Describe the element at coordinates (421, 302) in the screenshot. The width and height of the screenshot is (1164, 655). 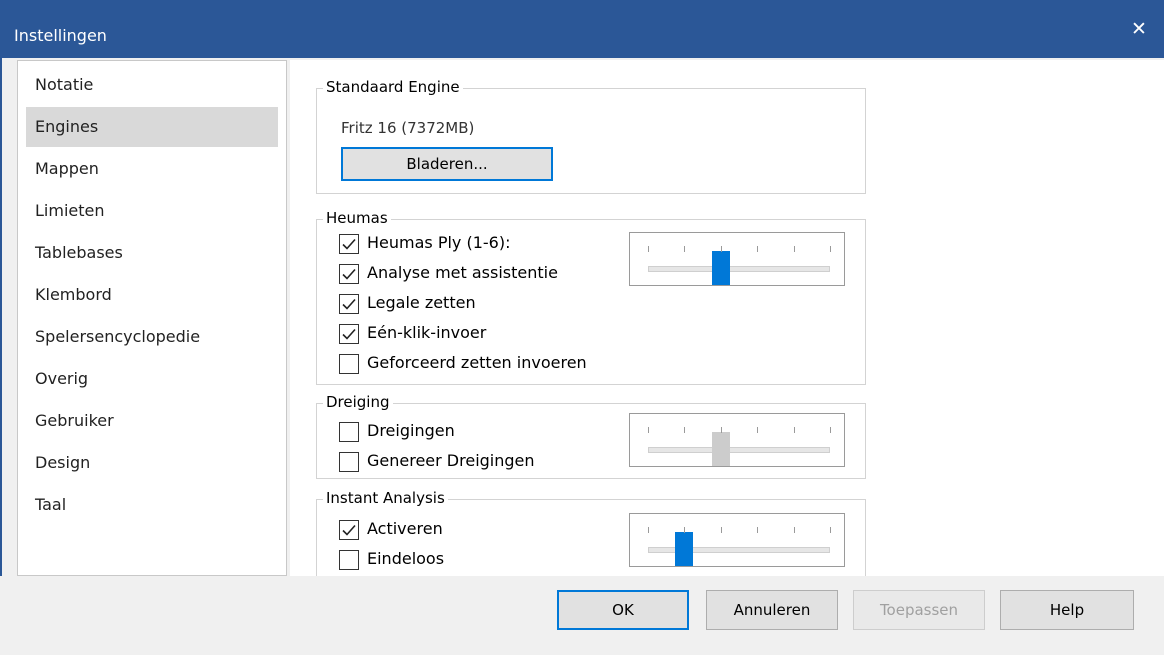
I see `legale-zetten-label: Legale zetten` at that location.